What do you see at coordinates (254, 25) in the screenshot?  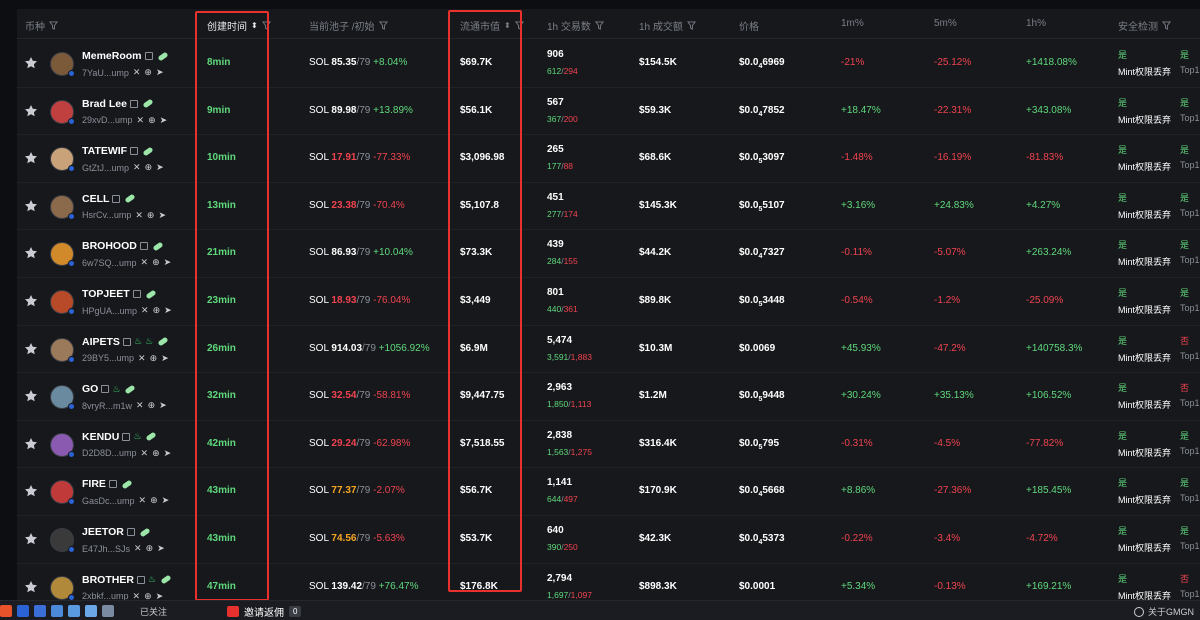 I see `sort-desc-icon: ⬍` at bounding box center [254, 25].